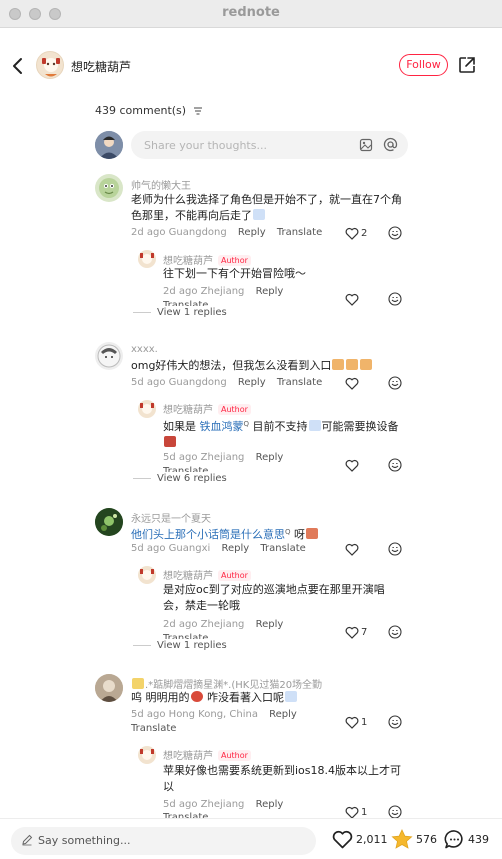 The width and height of the screenshot is (502, 859). I want to click on author-avatar, so click(50, 65).